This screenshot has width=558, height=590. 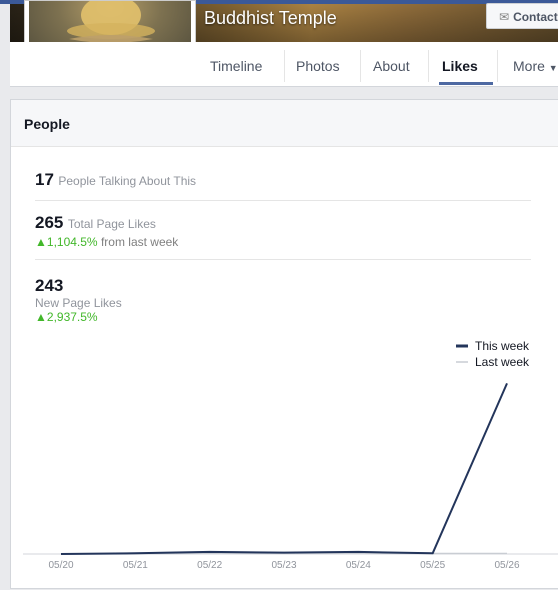 I want to click on x-tick-label: 05/26, so click(x=506, y=565).